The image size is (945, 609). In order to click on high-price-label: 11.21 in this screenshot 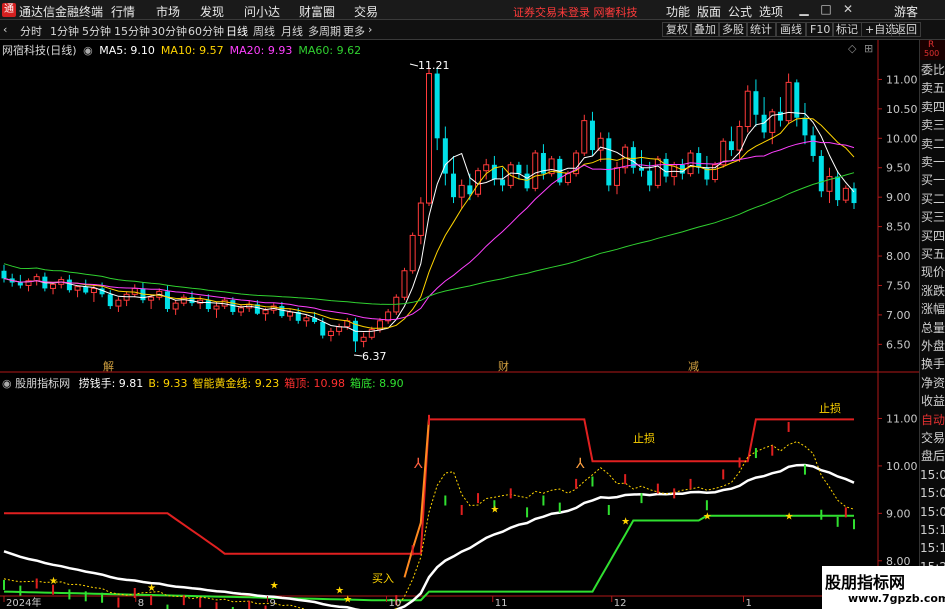, I will do `click(434, 65)`.